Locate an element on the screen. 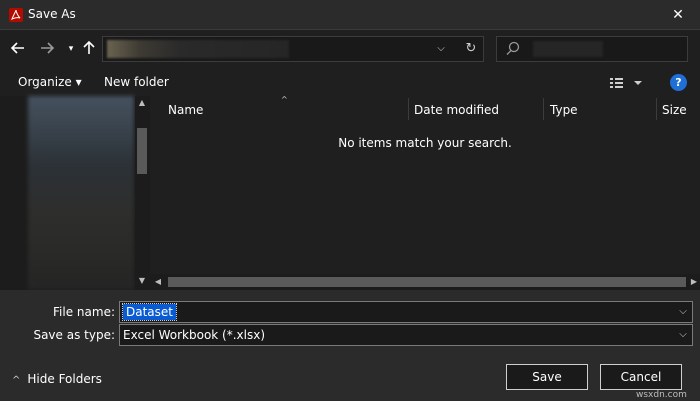 The height and width of the screenshot is (401, 700). navigation-pane-scroll-thumb is located at coordinates (142, 151).